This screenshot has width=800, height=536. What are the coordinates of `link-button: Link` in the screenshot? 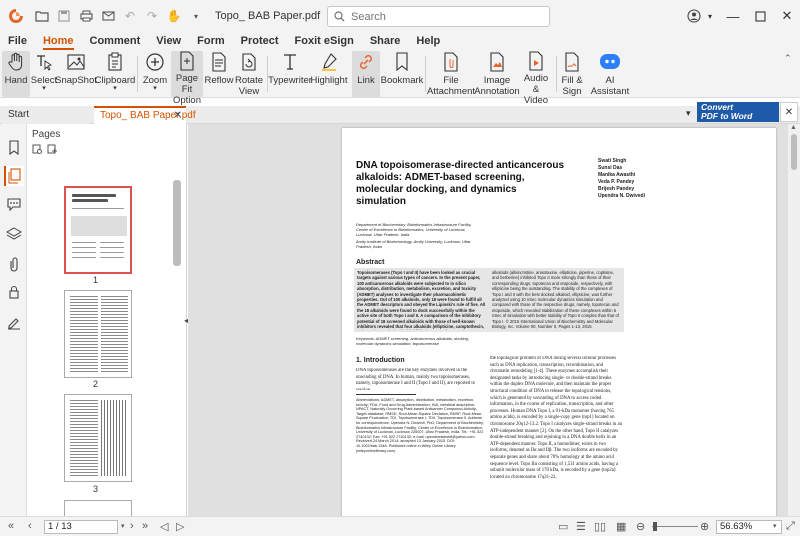 It's located at (366, 74).